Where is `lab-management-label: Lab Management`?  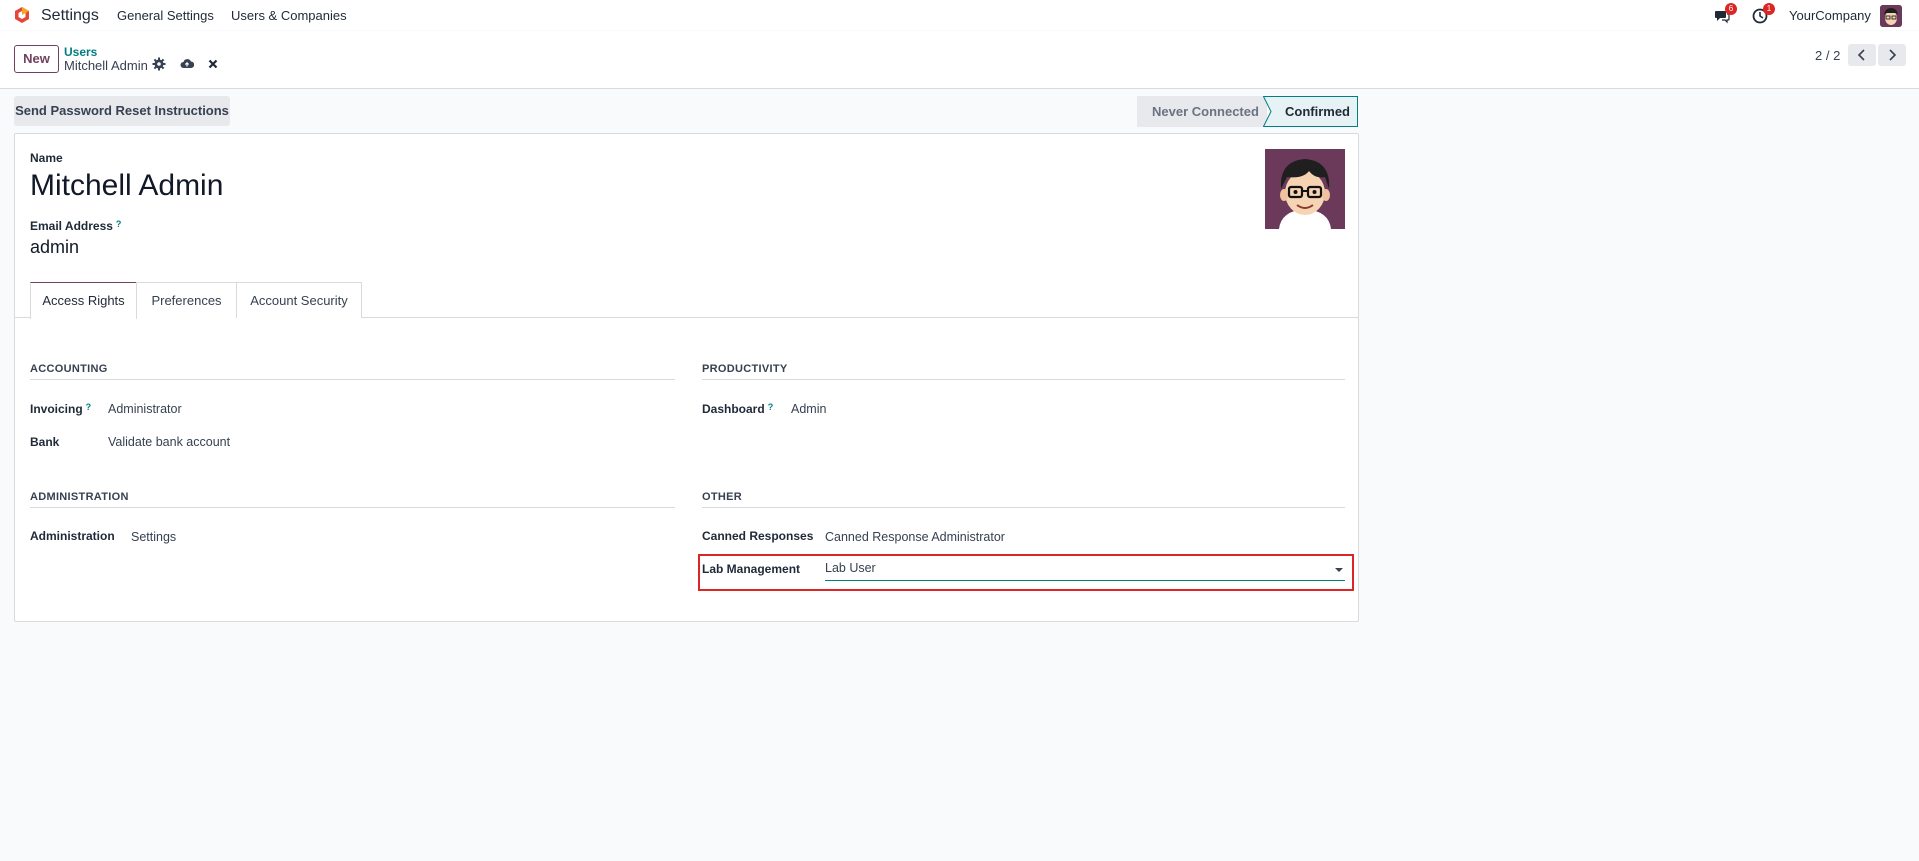 lab-management-label: Lab Management is located at coordinates (751, 569).